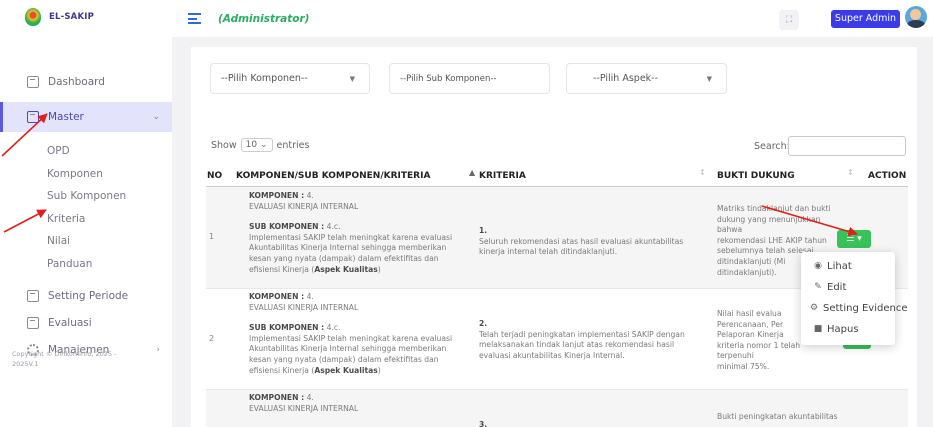  I want to click on sidebar-item-label: Dashboard, so click(76, 82).